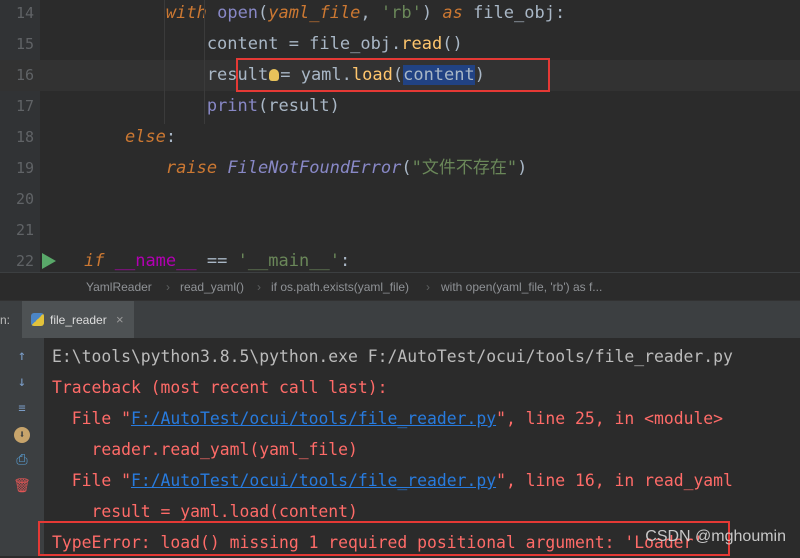 The height and width of the screenshot is (558, 800). Describe the element at coordinates (340, 287) in the screenshot. I see `breadcrumb-item-if: if os.path.exists(yaml_file)` at that location.